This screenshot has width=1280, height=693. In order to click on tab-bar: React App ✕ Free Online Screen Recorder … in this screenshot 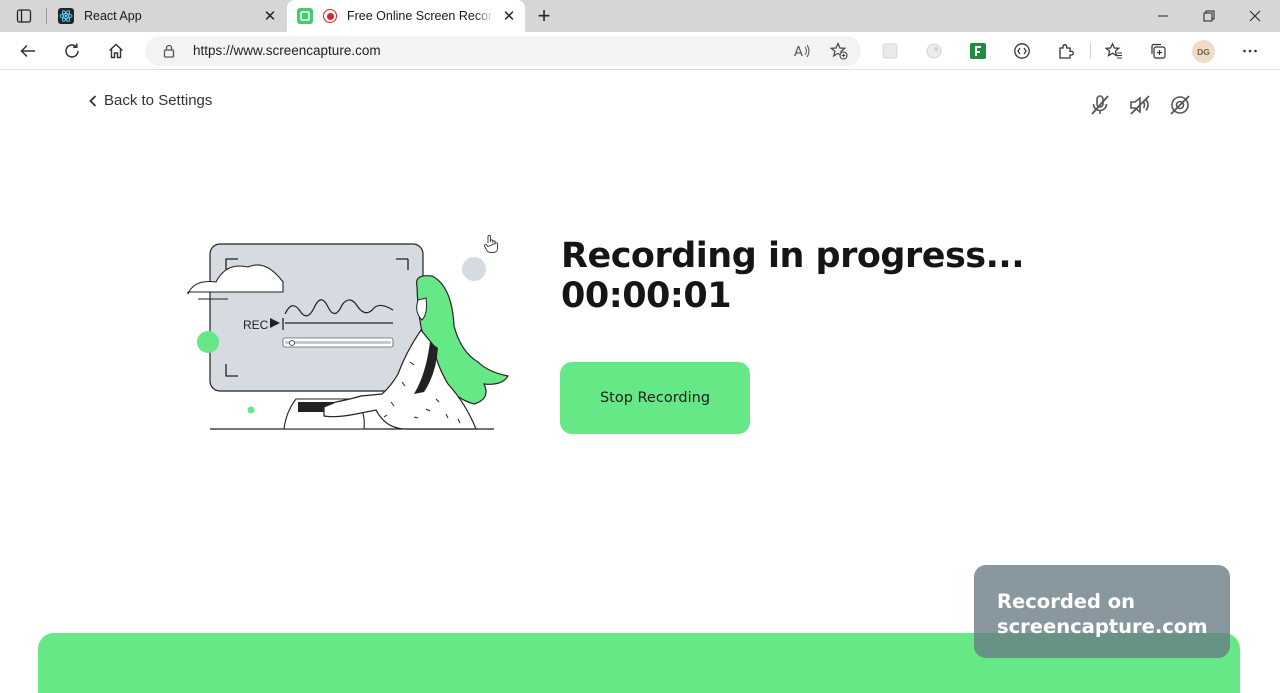, I will do `click(640, 16)`.